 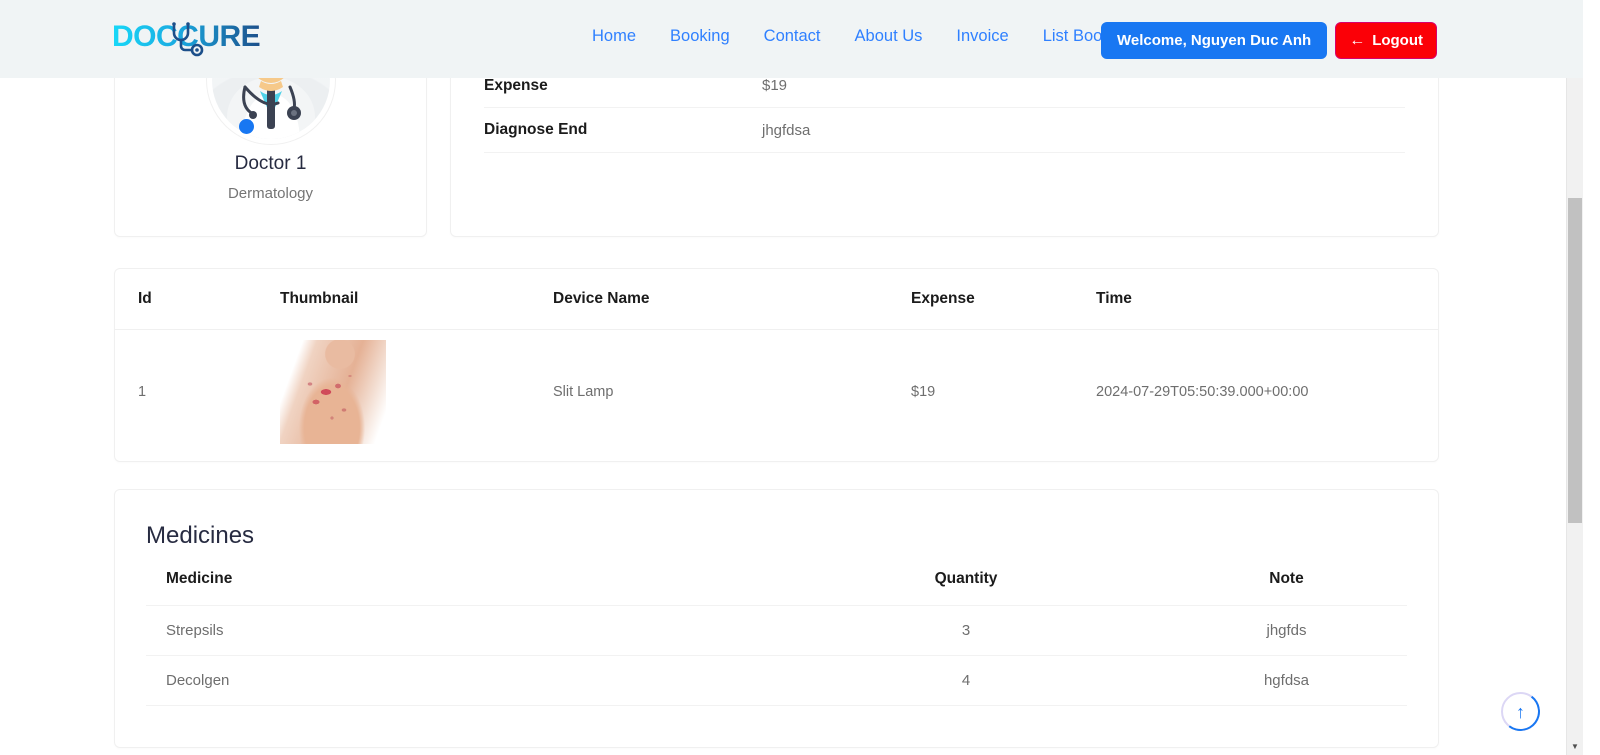 What do you see at coordinates (966, 588) in the screenshot?
I see `column-header-quantity: Quantity` at bounding box center [966, 588].